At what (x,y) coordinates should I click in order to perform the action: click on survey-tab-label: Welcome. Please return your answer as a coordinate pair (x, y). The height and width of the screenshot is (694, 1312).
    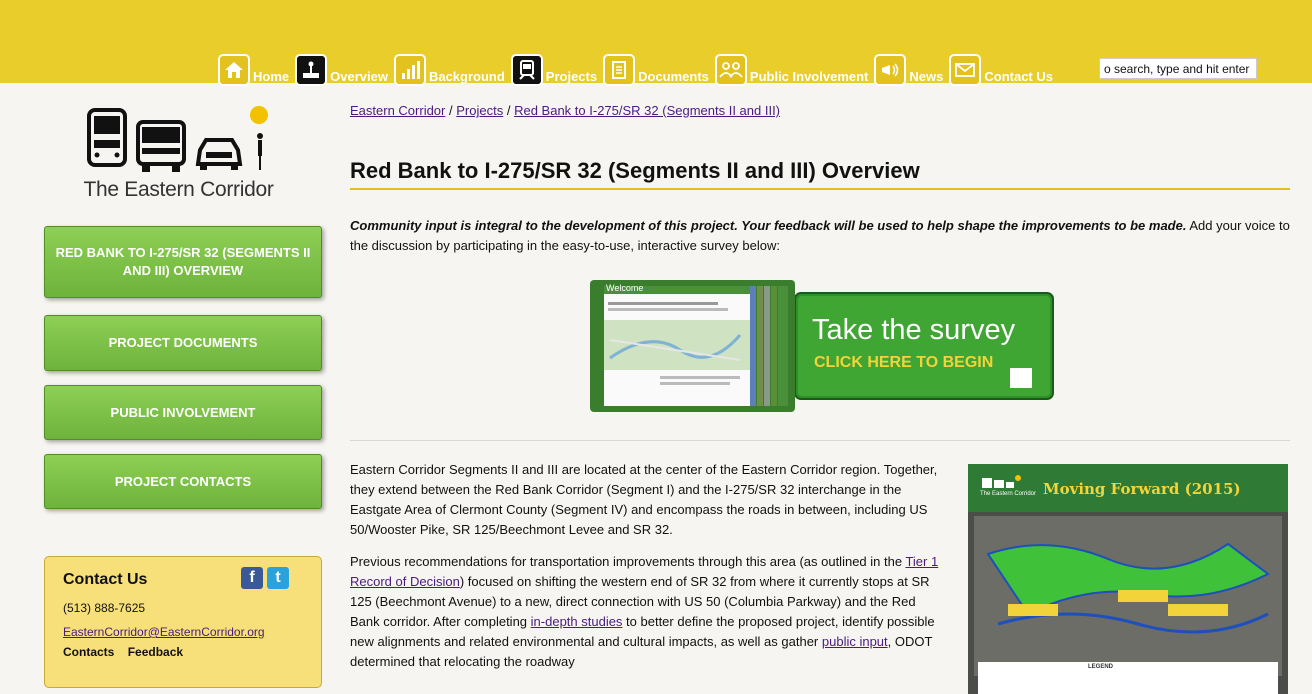
    Looking at the image, I should click on (625, 288).